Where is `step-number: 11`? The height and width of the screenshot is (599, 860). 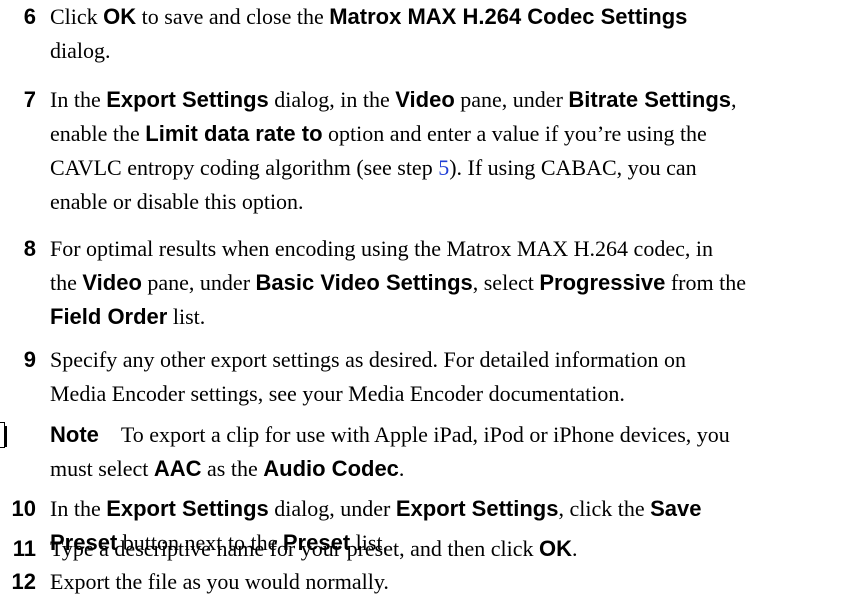
step-number: 11 is located at coordinates (24, 548).